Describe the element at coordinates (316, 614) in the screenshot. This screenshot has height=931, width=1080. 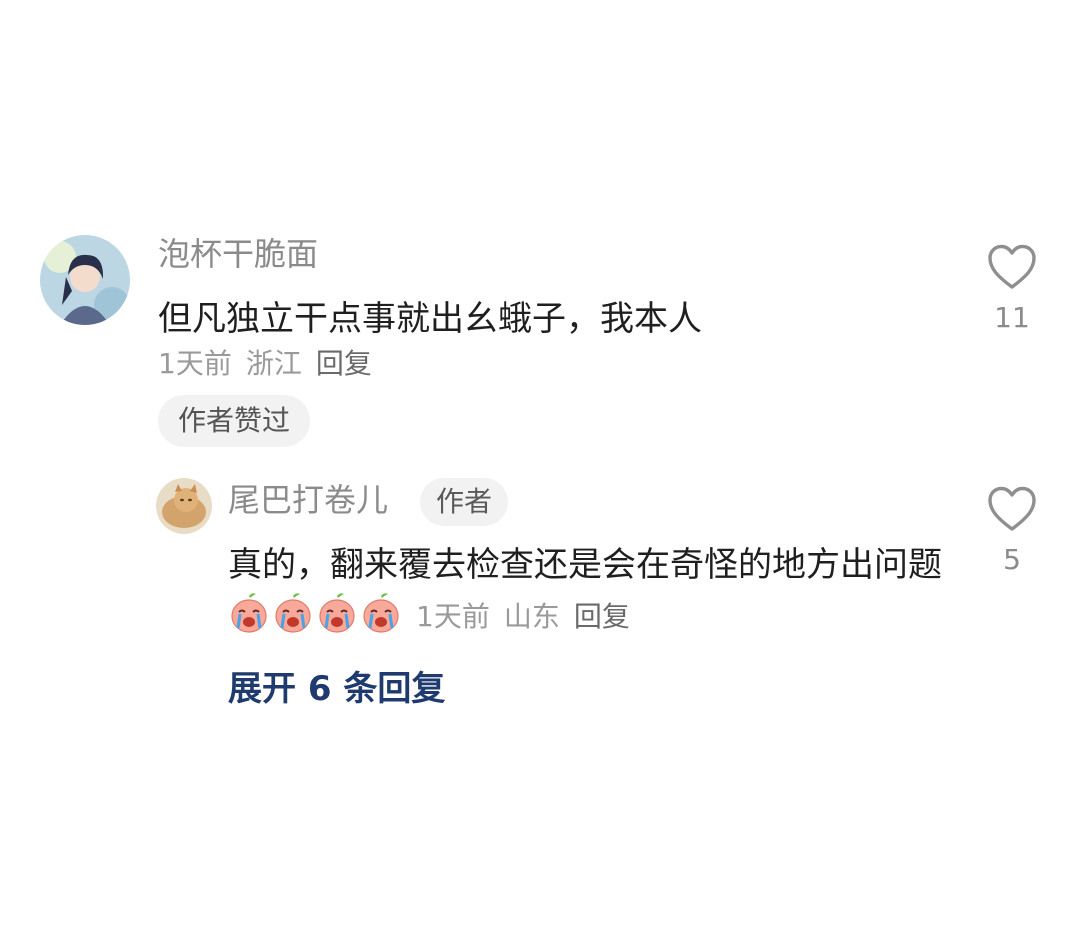
I see `emoji-group` at that location.